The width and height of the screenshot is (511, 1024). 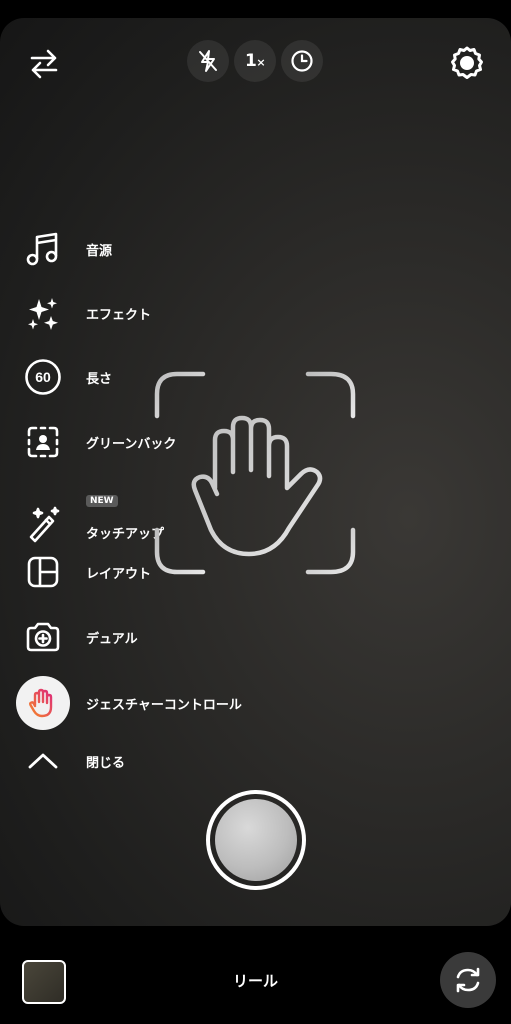 I want to click on swap-arrows-icon, so click(x=44, y=64).